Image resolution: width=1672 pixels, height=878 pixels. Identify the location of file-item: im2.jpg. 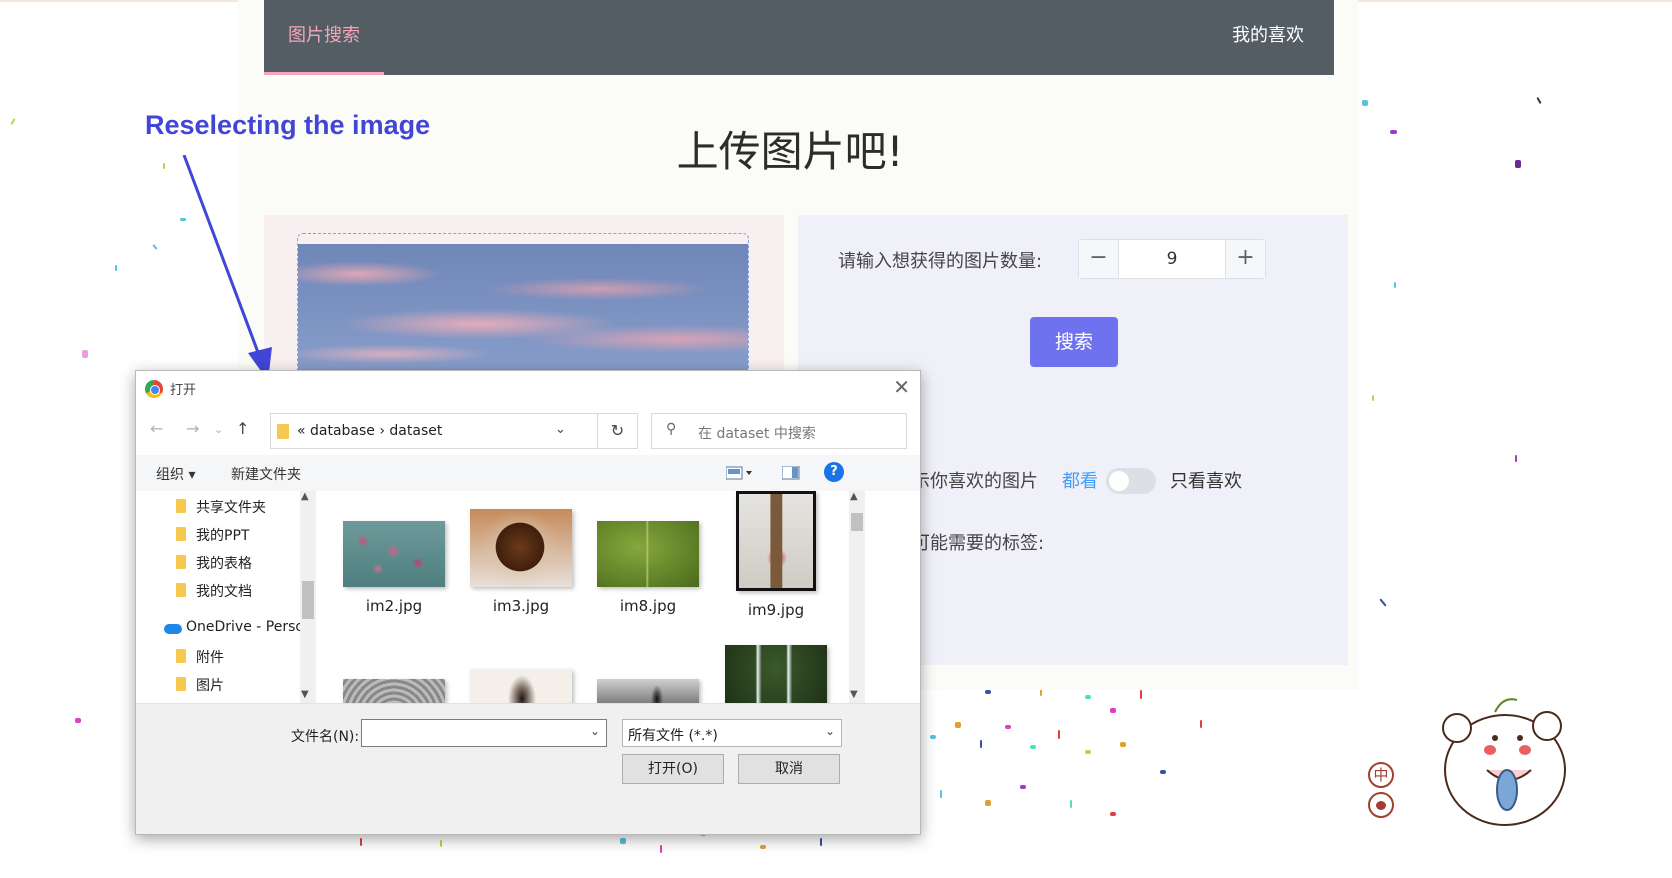
(394, 568).